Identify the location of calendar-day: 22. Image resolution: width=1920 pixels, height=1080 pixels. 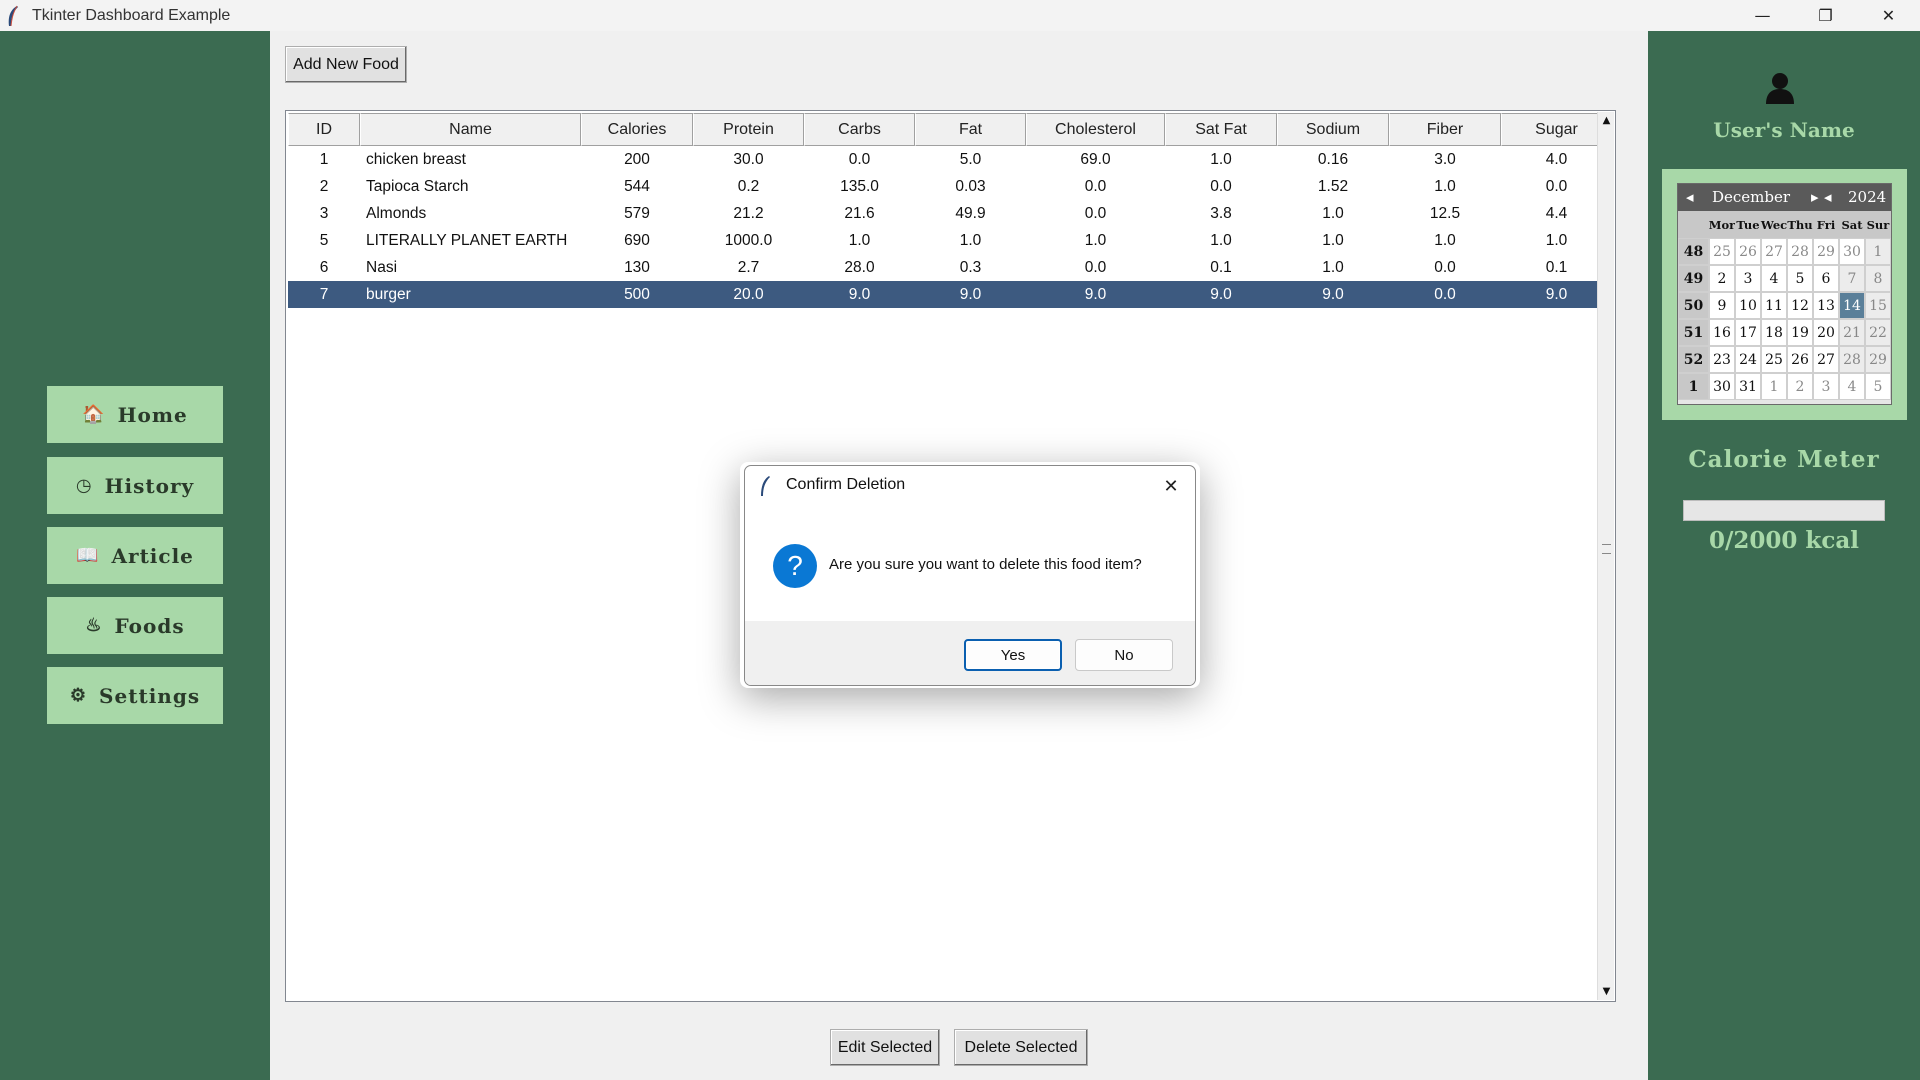
(1878, 332).